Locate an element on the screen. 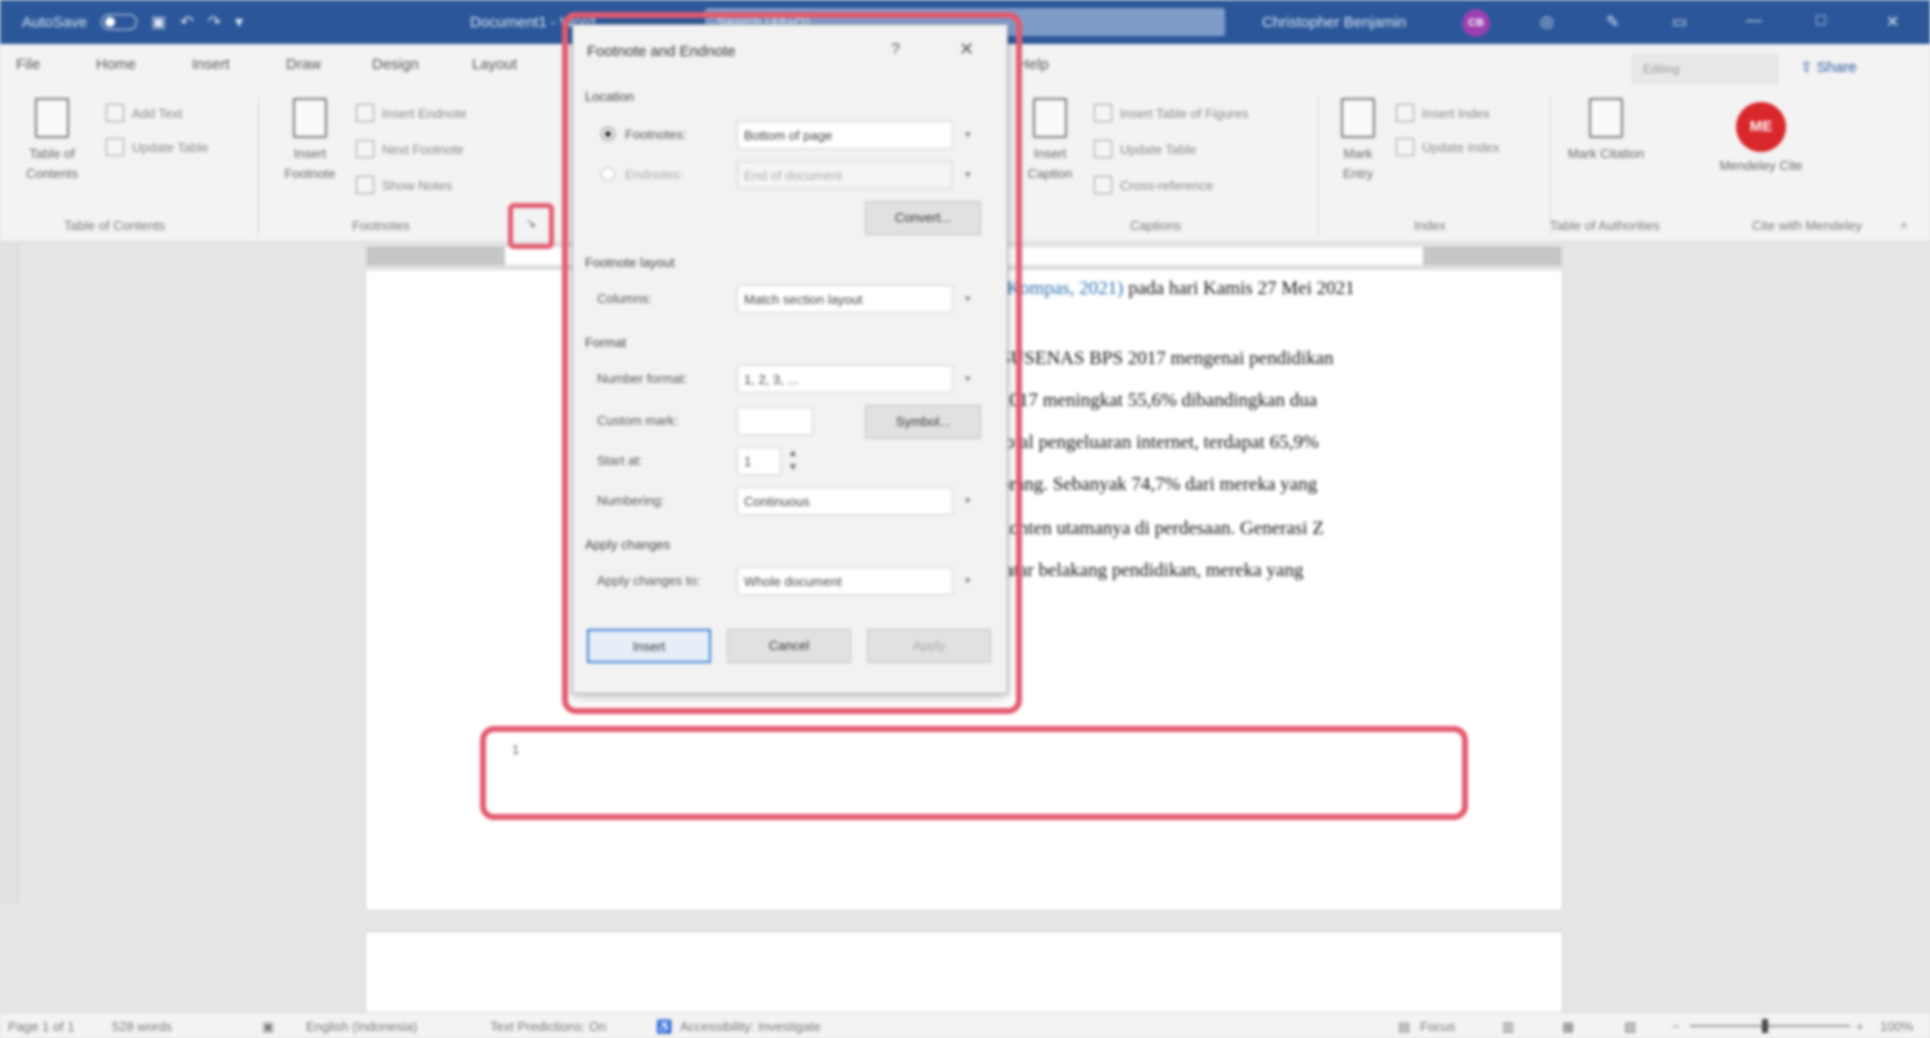 The height and width of the screenshot is (1038, 1930). editing-mode-button: Editing is located at coordinates (1705, 69).